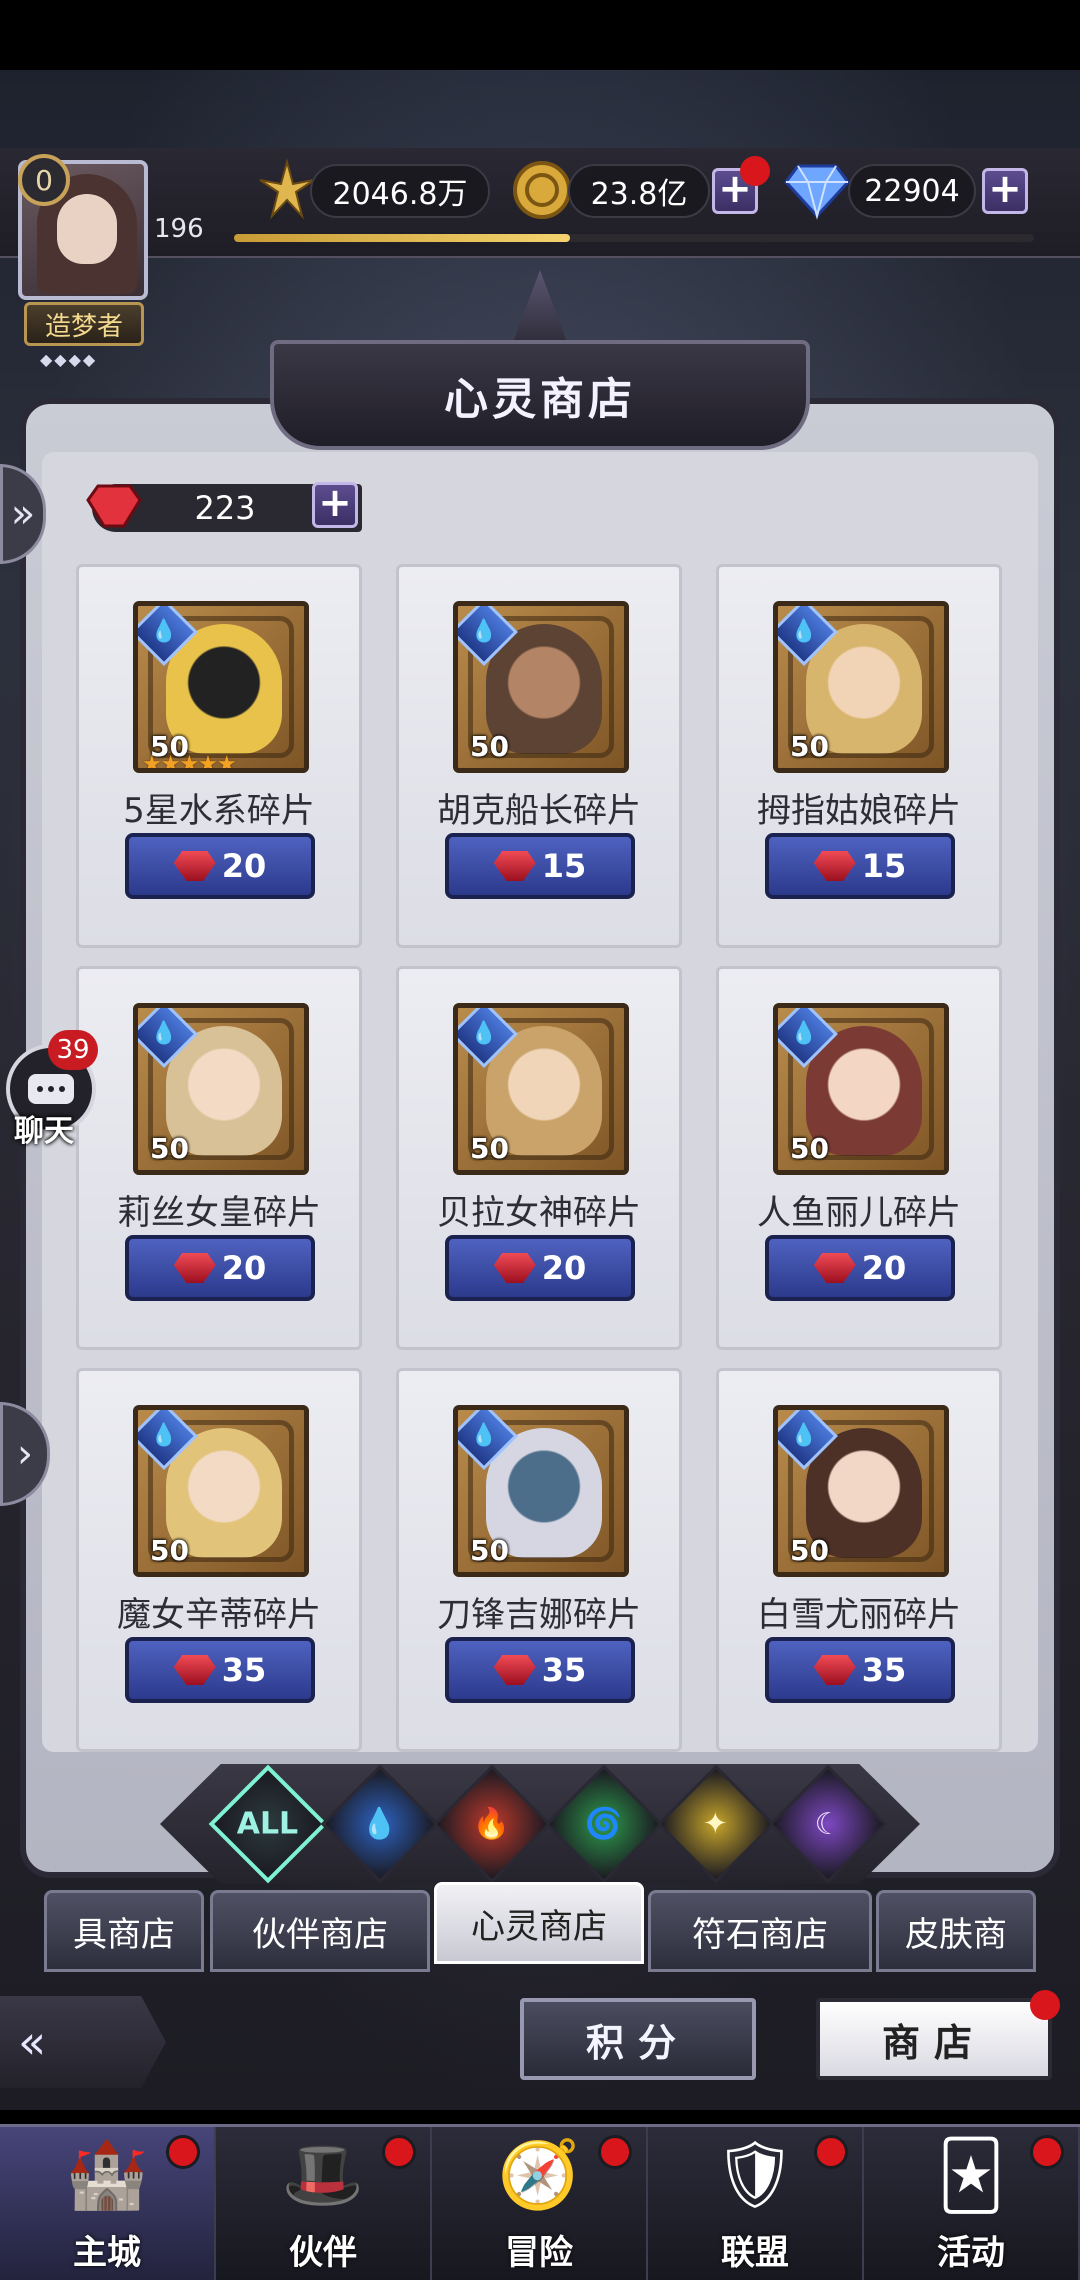 This screenshot has height=2280, width=1080. What do you see at coordinates (859, 811) in the screenshot?
I see `item-name: 拇指姑娘碎片` at bounding box center [859, 811].